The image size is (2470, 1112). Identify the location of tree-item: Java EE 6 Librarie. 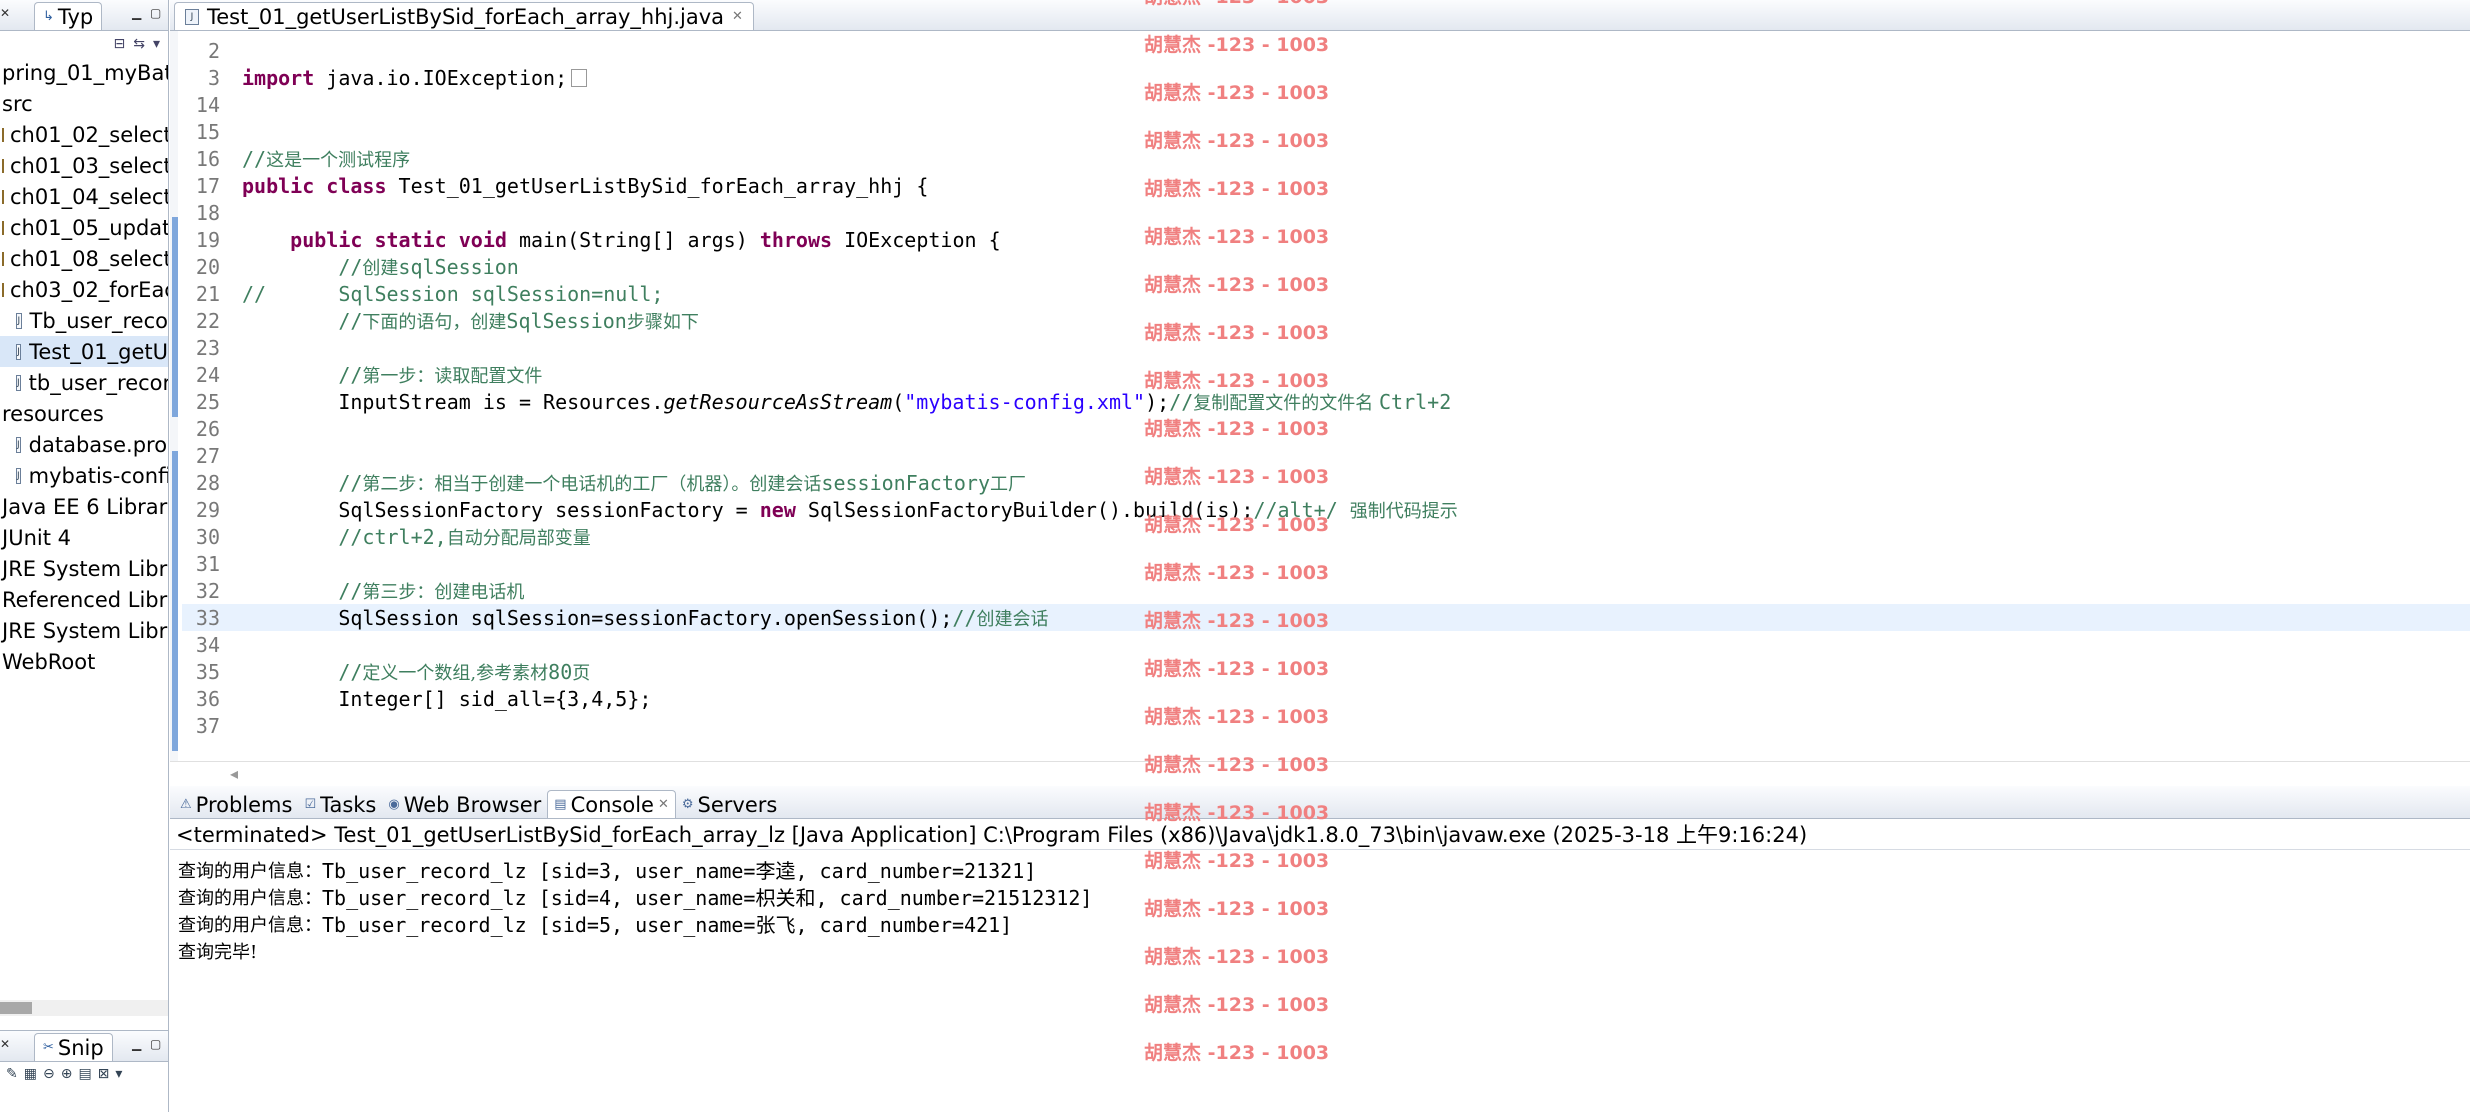
(84, 506).